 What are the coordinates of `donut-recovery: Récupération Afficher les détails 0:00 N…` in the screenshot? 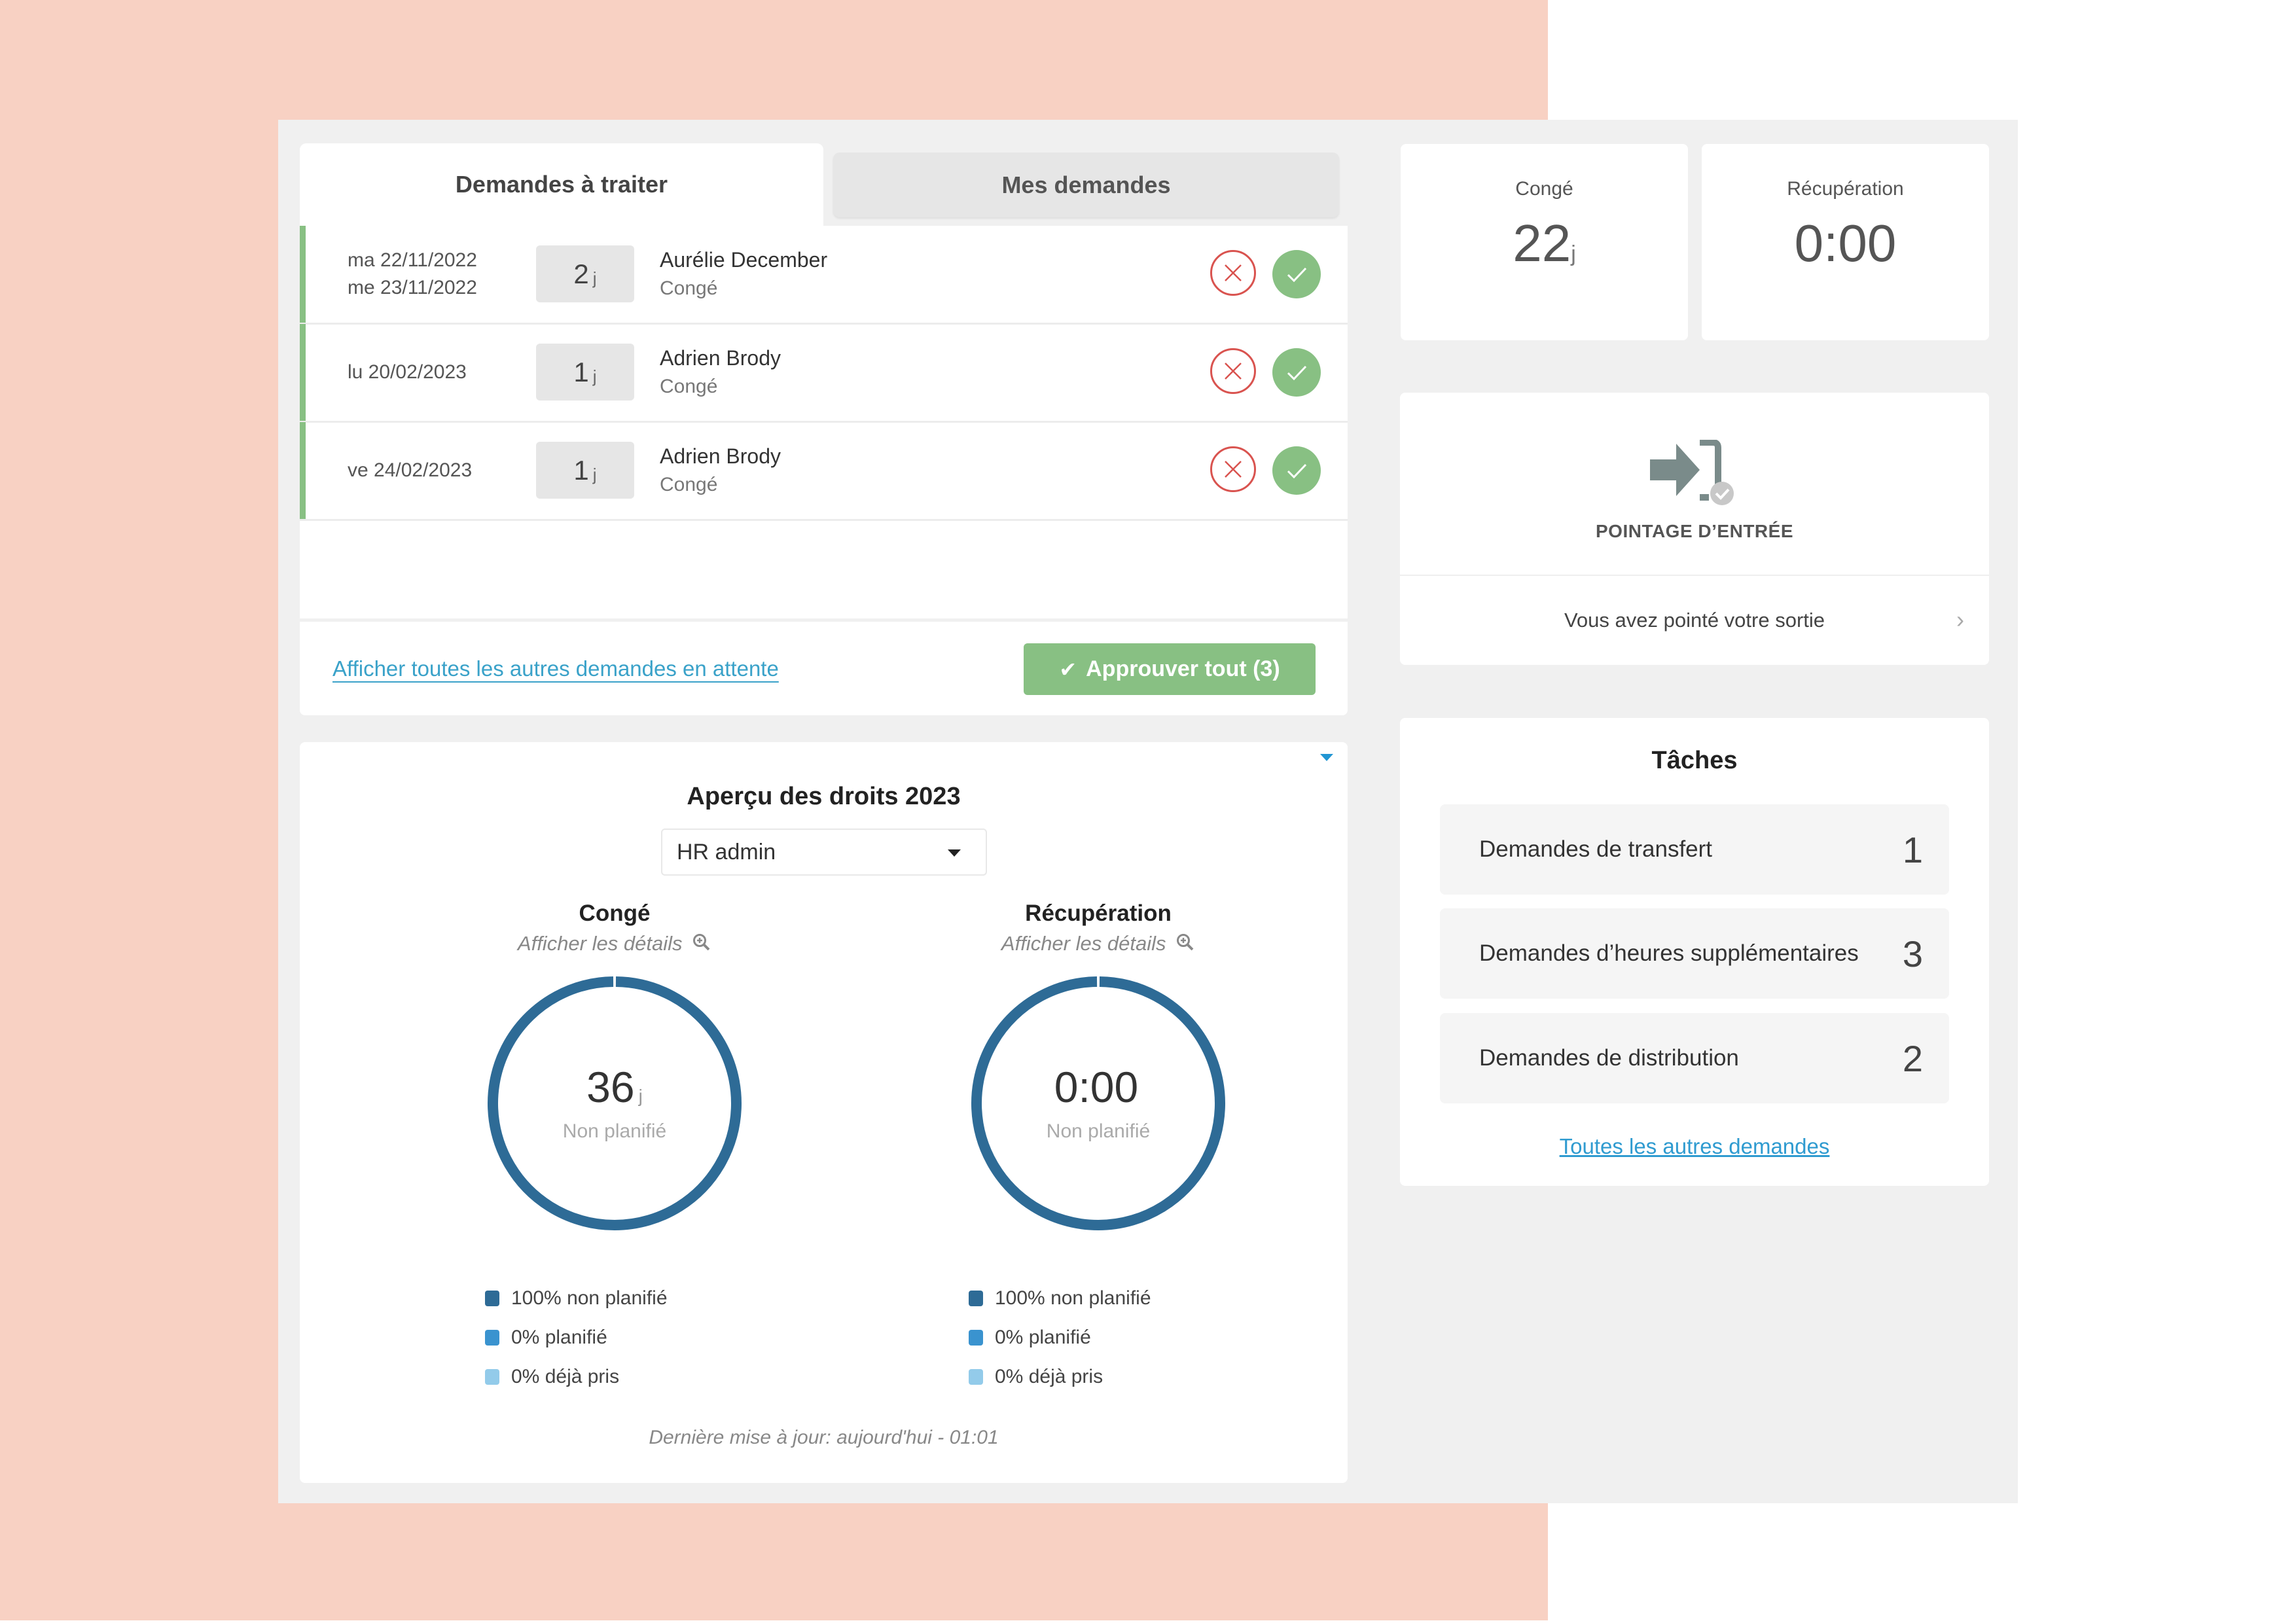 It's located at (1098, 1144).